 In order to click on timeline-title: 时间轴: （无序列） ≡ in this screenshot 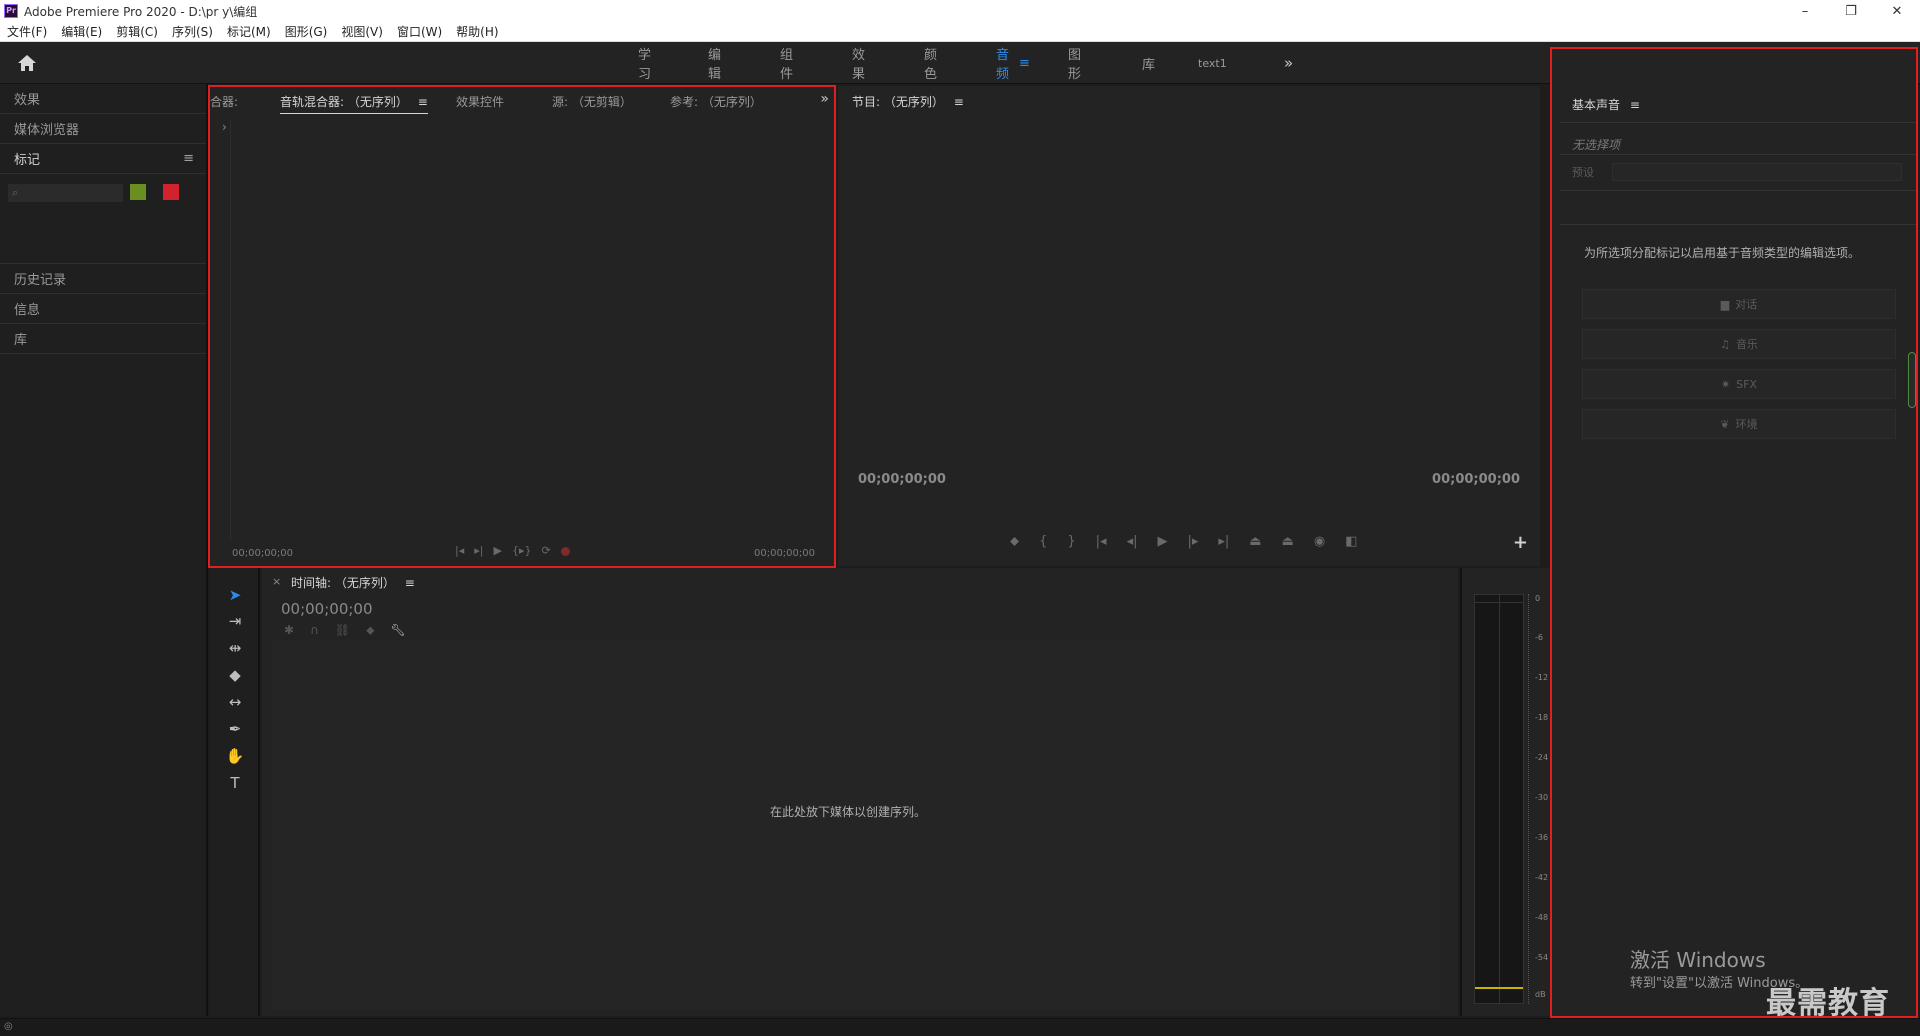, I will do `click(353, 582)`.